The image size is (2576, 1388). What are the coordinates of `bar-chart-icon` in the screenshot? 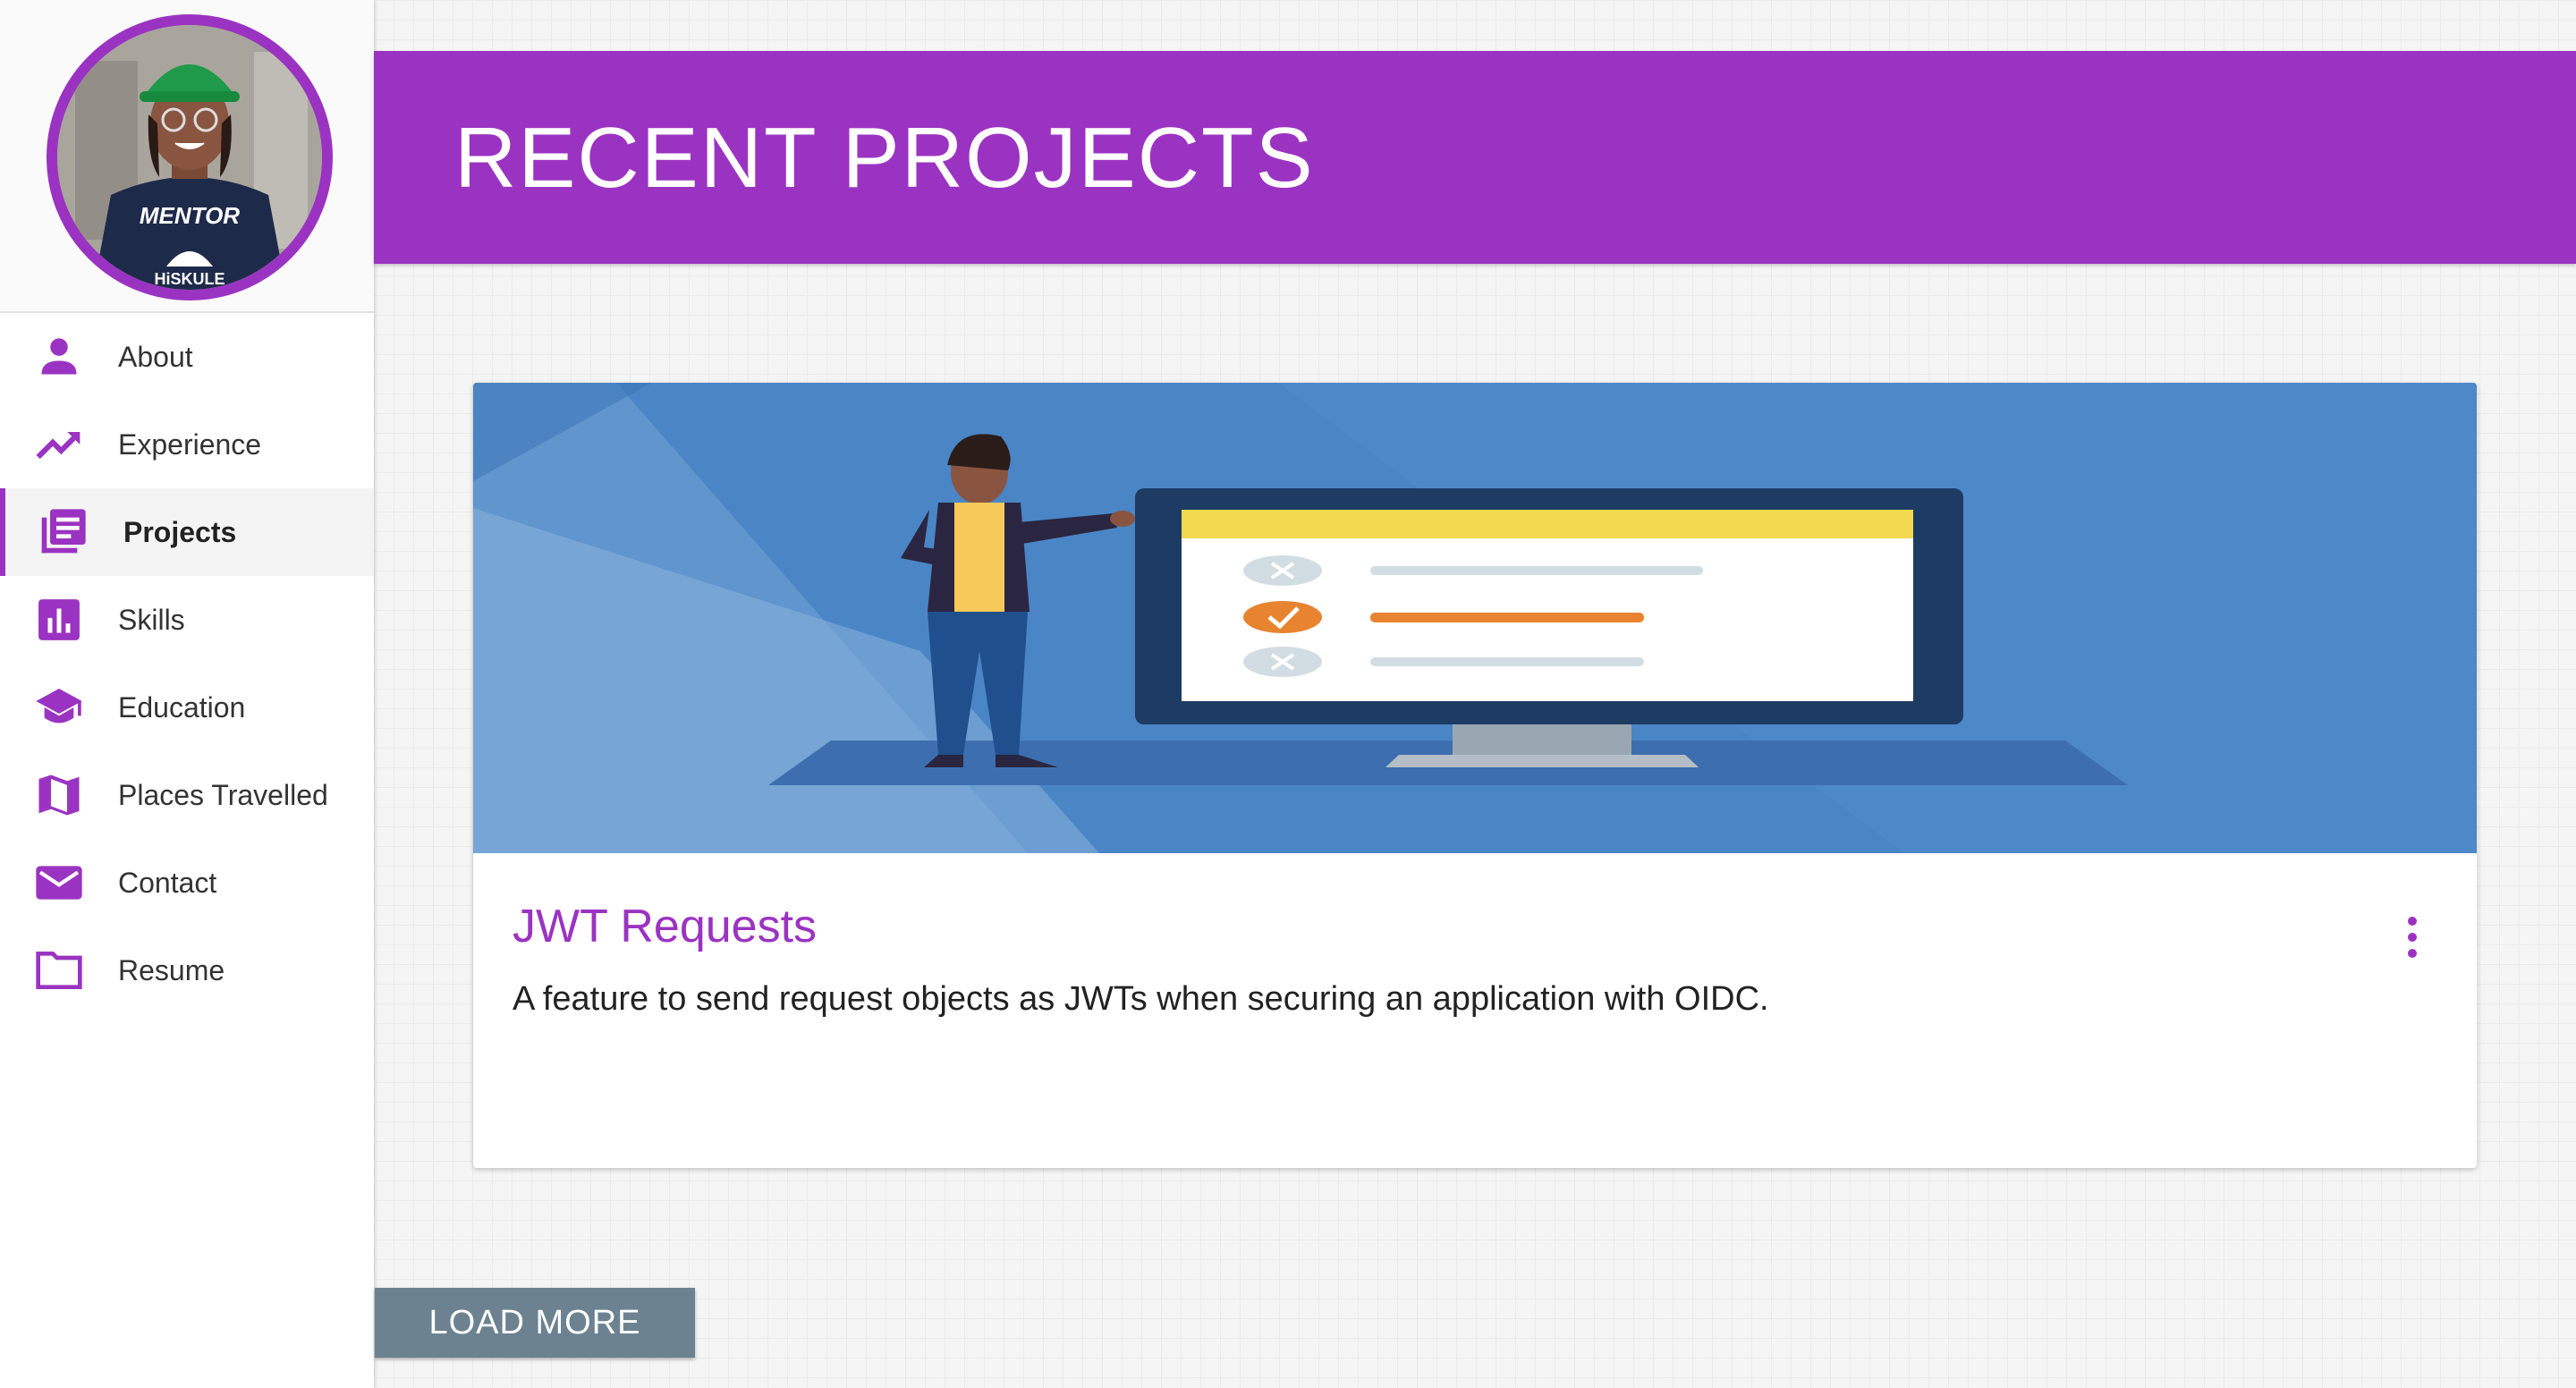 It's located at (59, 620).